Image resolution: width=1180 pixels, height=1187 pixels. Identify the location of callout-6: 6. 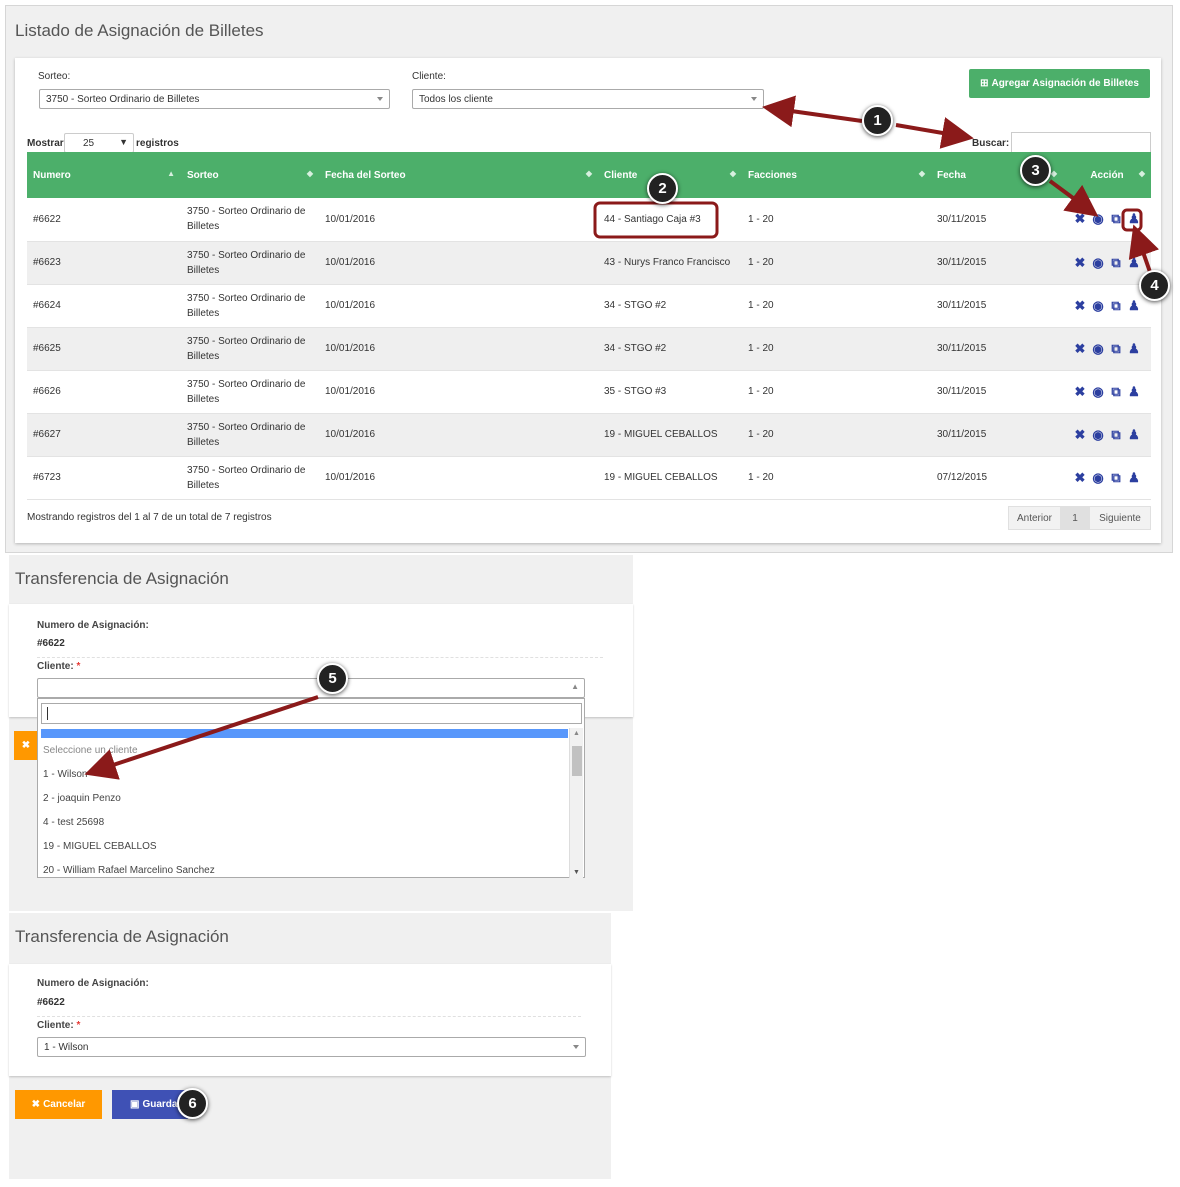
(192, 1103).